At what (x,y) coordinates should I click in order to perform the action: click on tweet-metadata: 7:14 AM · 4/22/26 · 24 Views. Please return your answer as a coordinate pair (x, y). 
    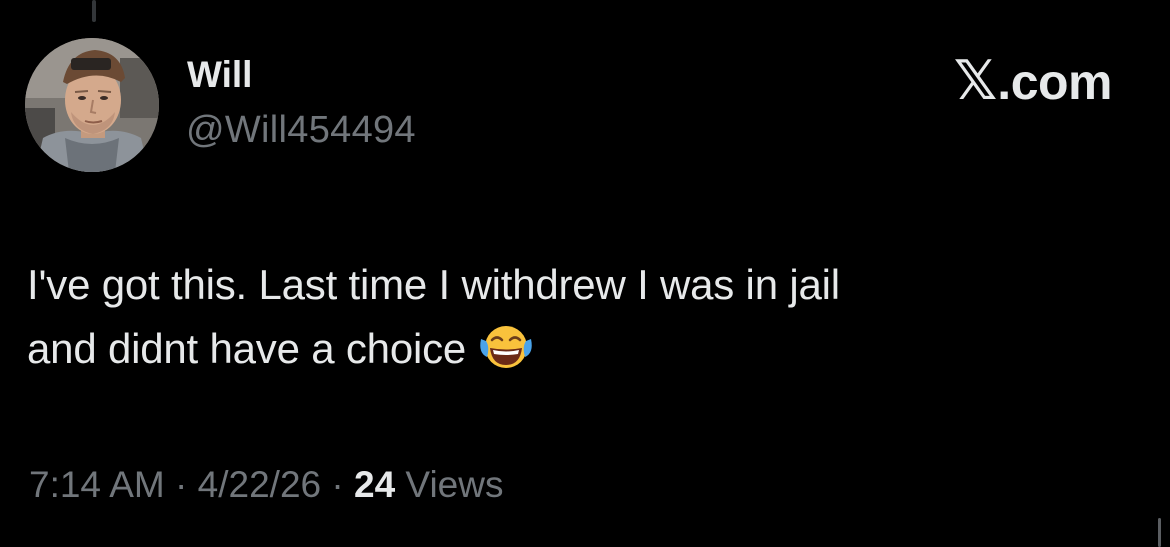
    Looking at the image, I should click on (266, 484).